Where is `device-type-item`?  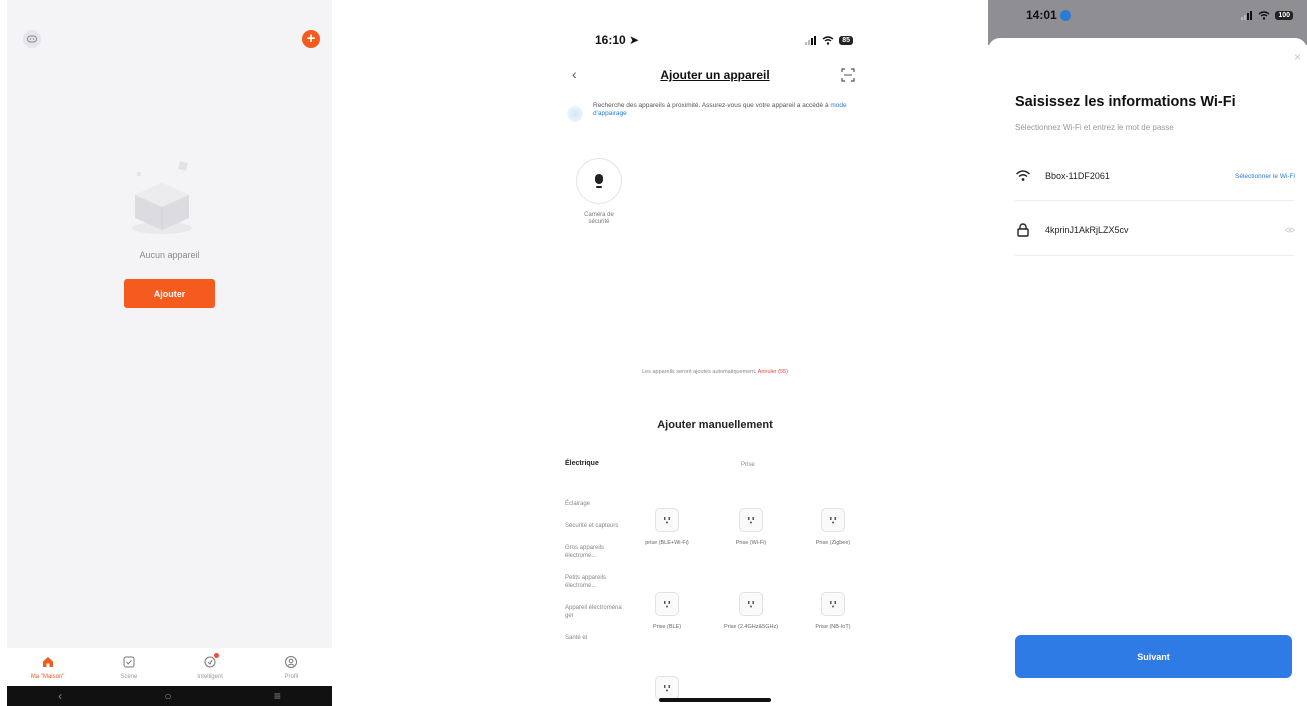 device-type-item is located at coordinates (667, 688).